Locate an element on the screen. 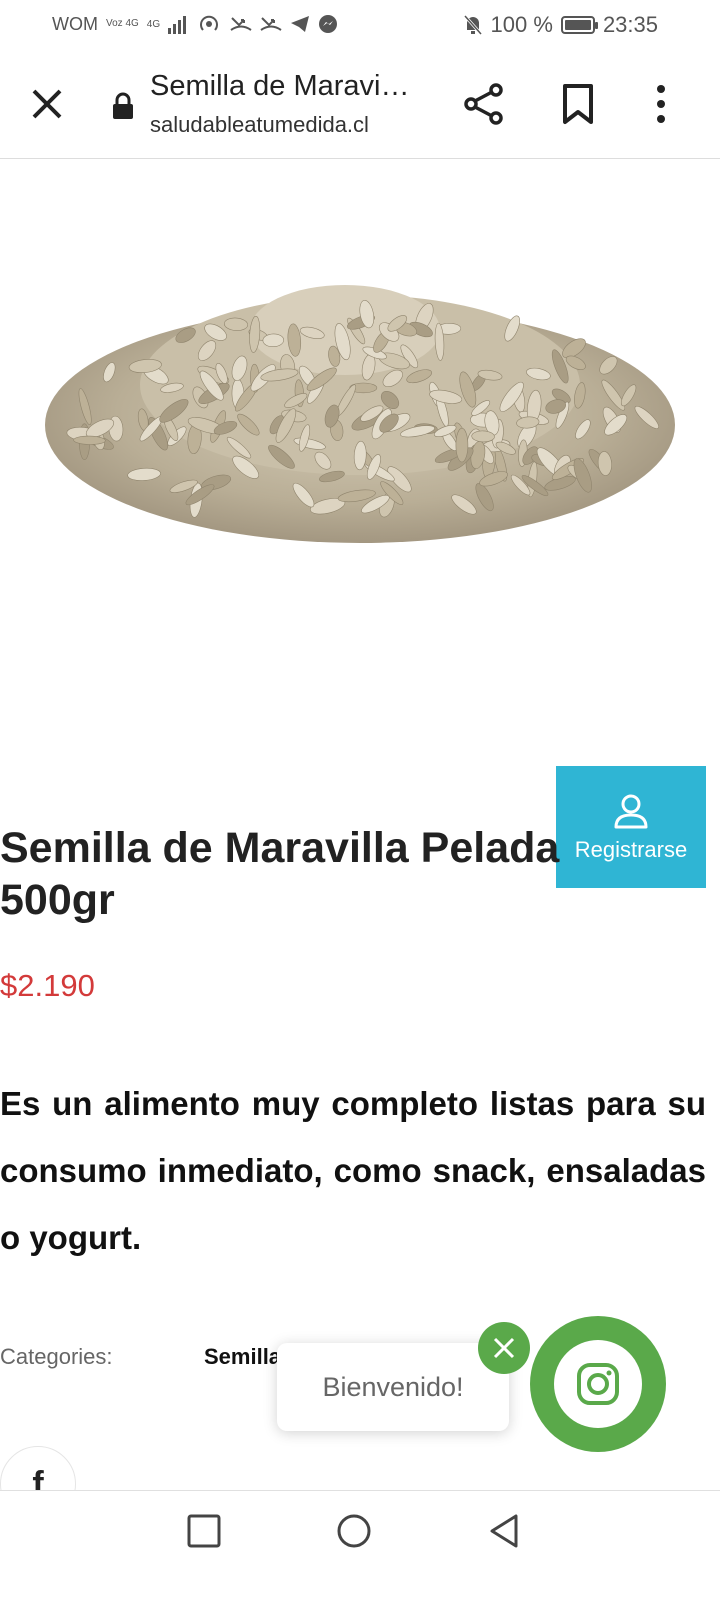 The height and width of the screenshot is (1601, 720). battery-percent: 100 % is located at coordinates (521, 24).